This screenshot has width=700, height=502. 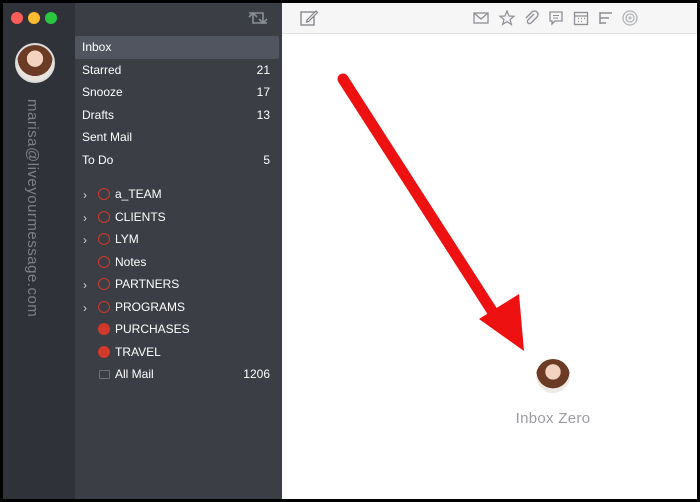 I want to click on folder-inbox: Inbox, so click(x=177, y=47).